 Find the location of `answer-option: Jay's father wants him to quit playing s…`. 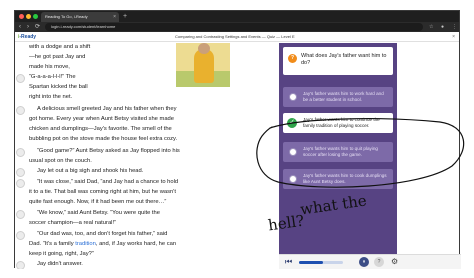

answer-option: Jay's father wants him to quit playing s… is located at coordinates (338, 152).